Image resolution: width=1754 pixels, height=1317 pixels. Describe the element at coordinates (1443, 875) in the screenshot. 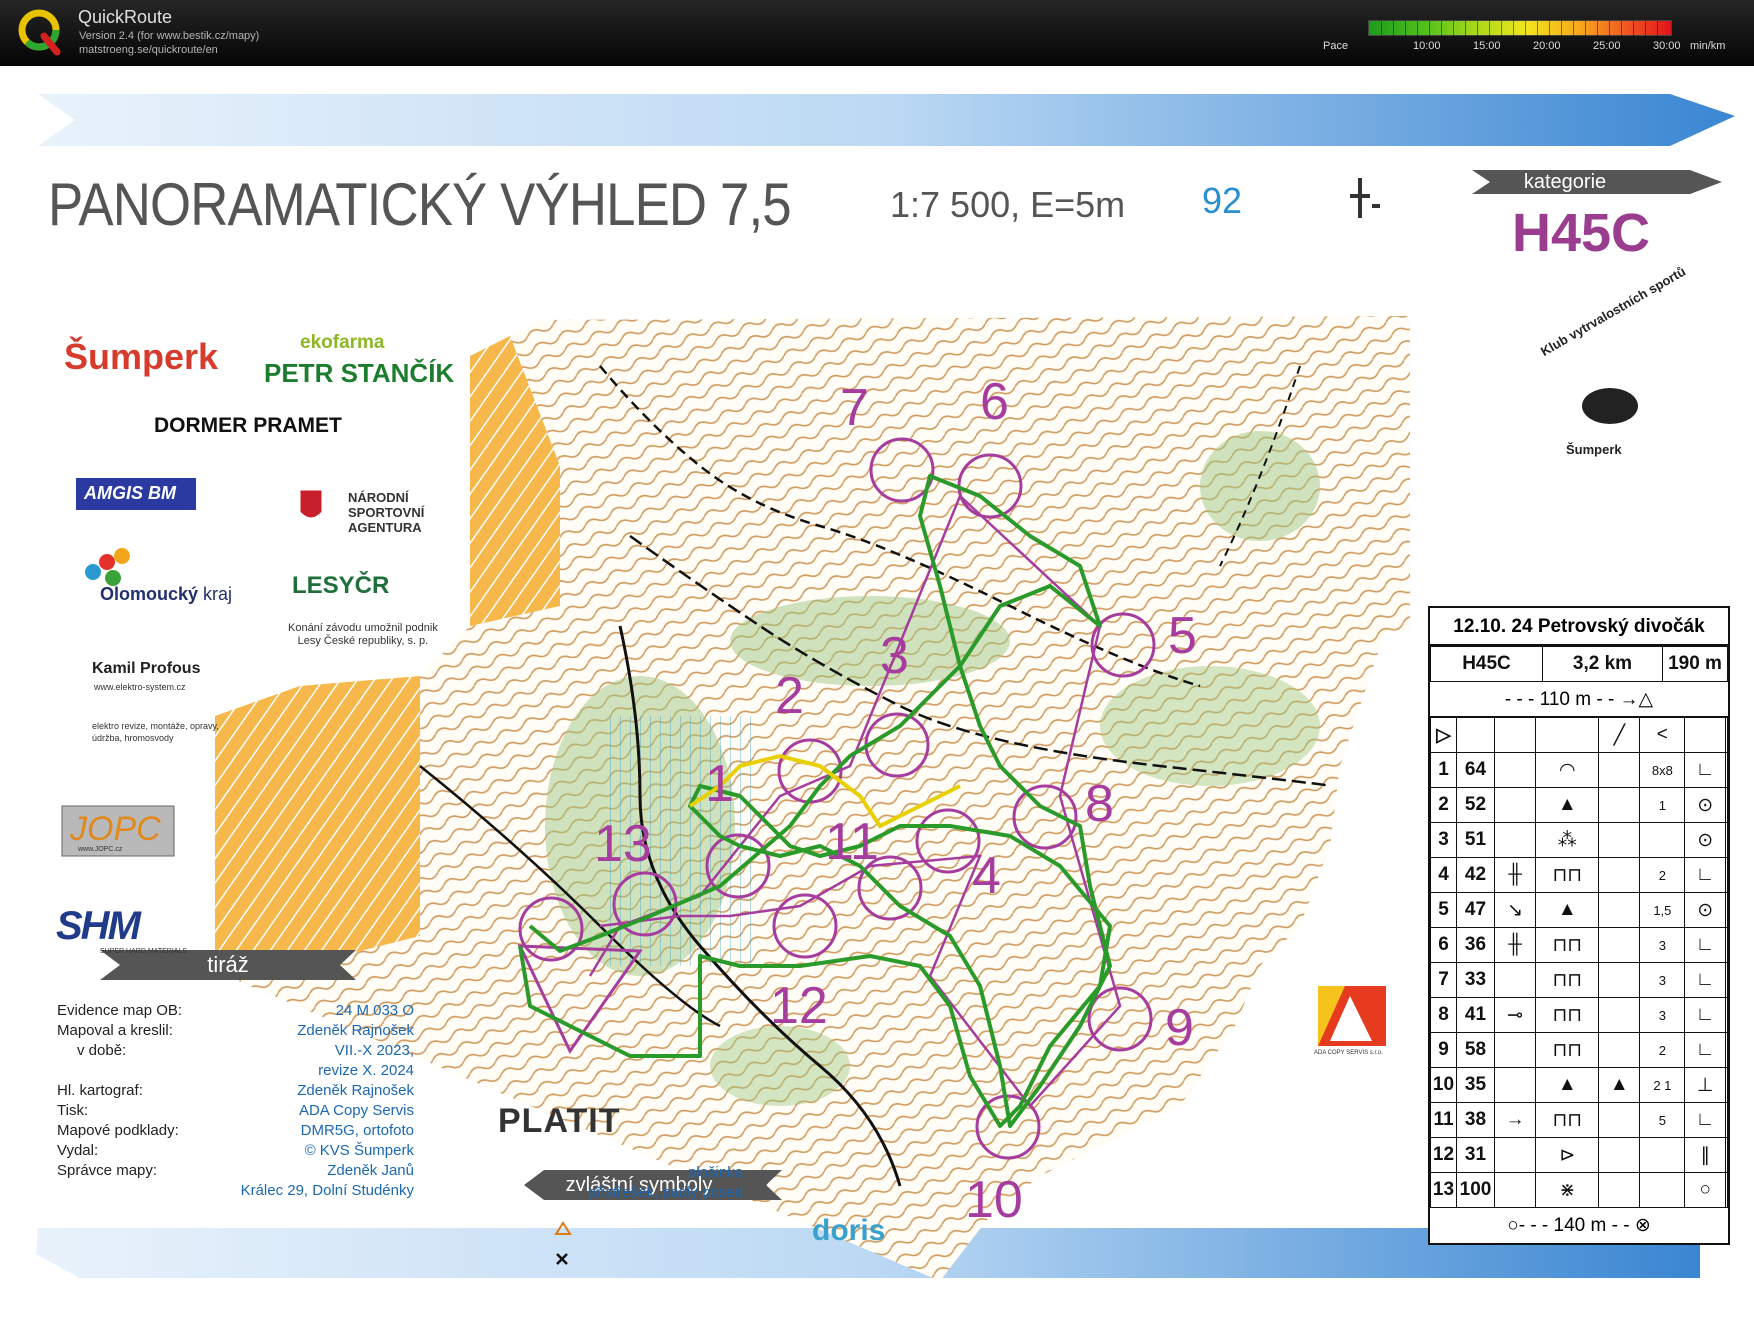

I see `control-seq: 4` at that location.